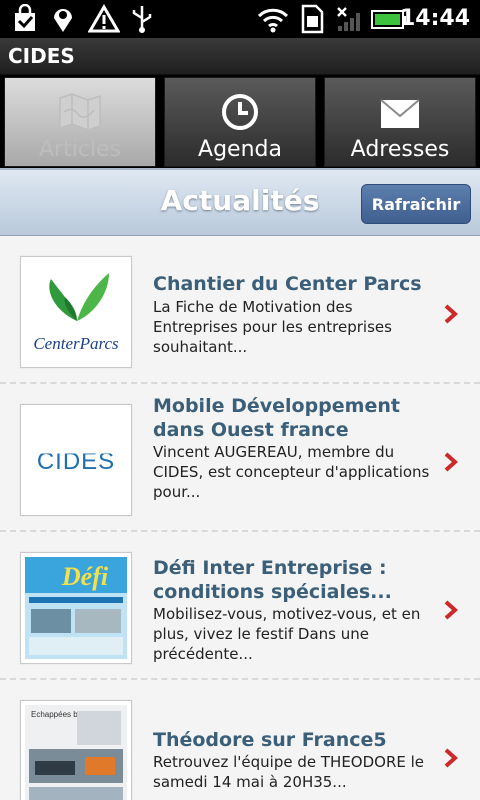 Image resolution: width=480 pixels, height=800 pixels. I want to click on centerparcs-logo: CenterParcs, so click(76, 312).